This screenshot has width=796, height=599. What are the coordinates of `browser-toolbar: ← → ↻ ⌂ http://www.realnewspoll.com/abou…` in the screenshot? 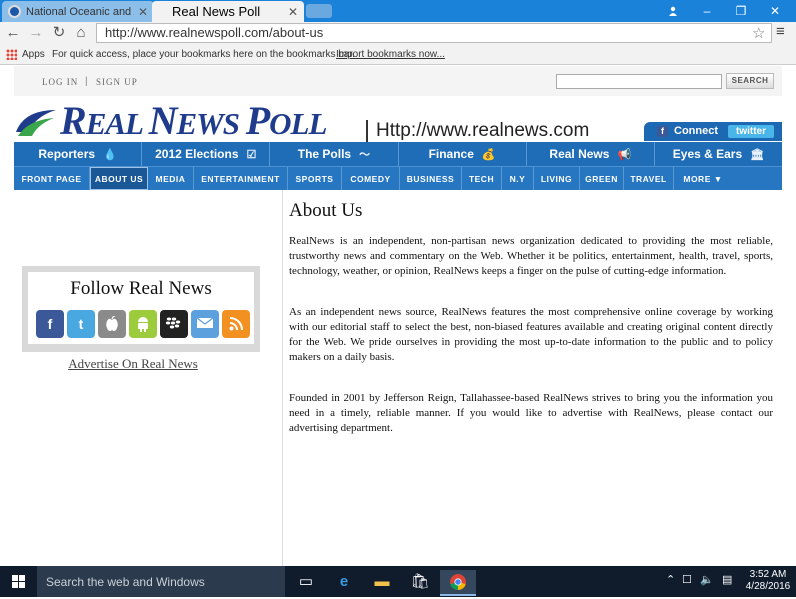 It's located at (398, 33).